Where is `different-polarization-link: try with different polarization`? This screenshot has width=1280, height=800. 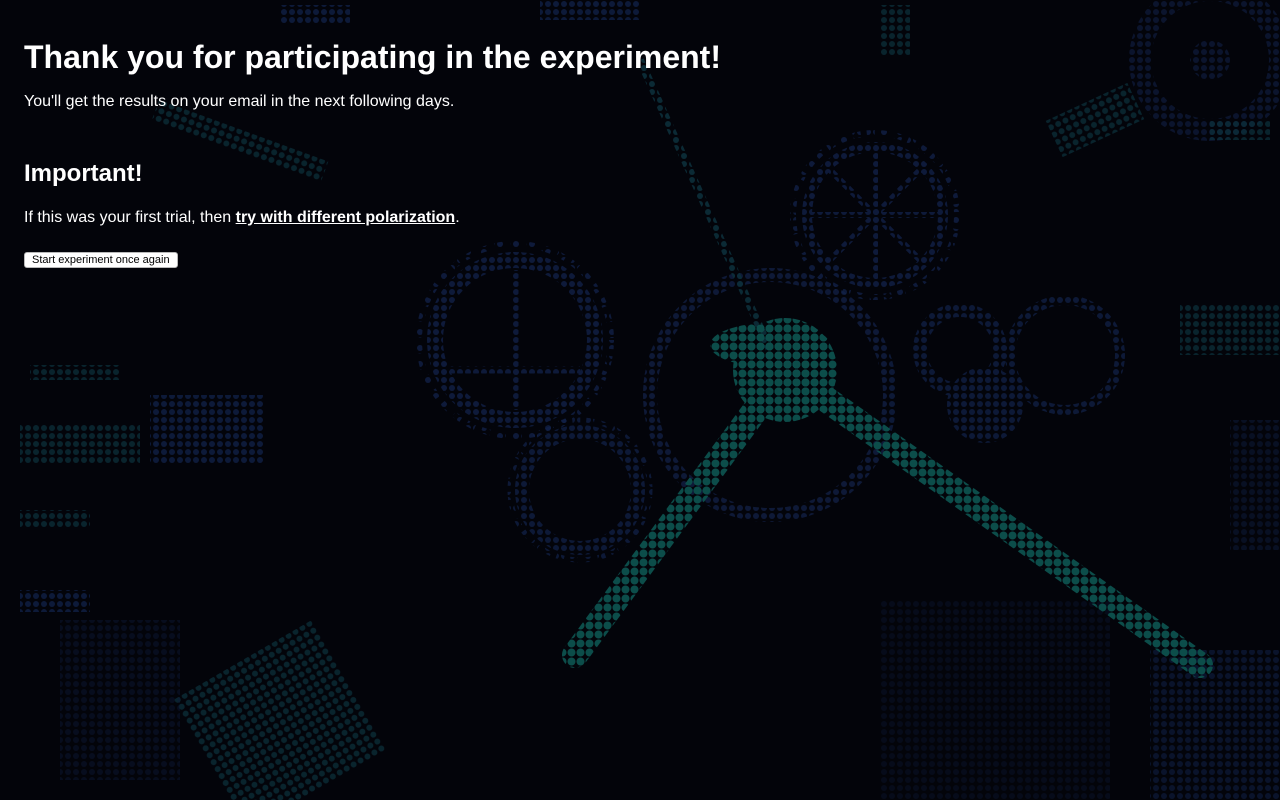
different-polarization-link: try with different polarization is located at coordinates (346, 217).